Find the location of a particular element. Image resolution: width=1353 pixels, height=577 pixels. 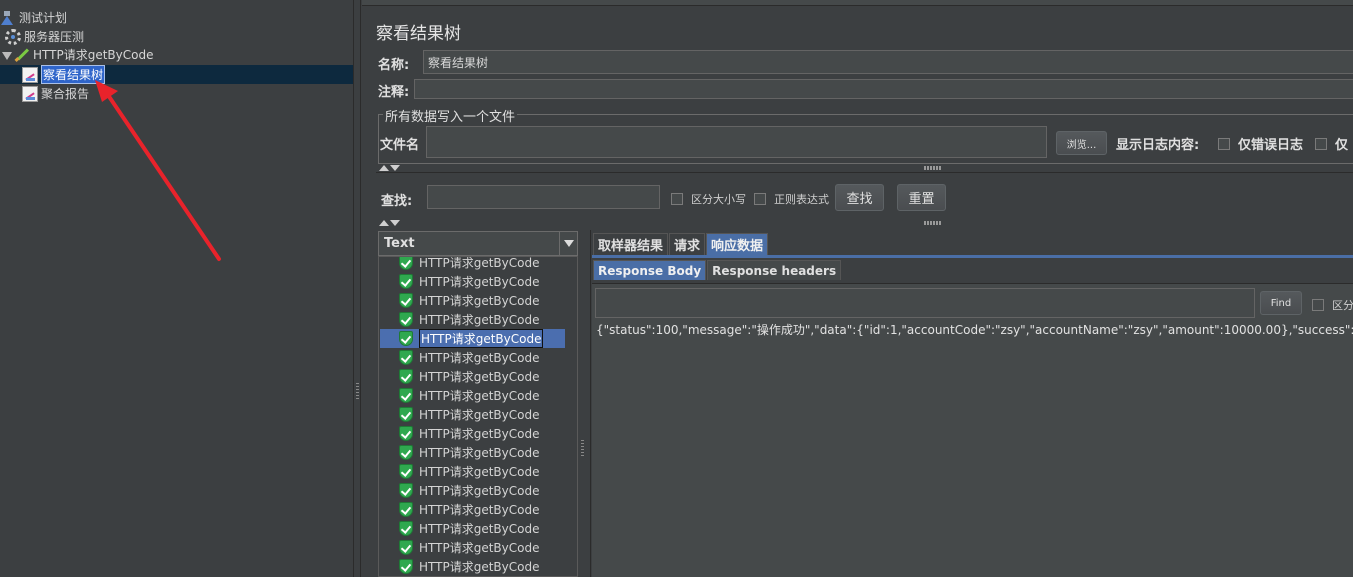

tab-sampler-result: 取样器结果 is located at coordinates (631, 244).